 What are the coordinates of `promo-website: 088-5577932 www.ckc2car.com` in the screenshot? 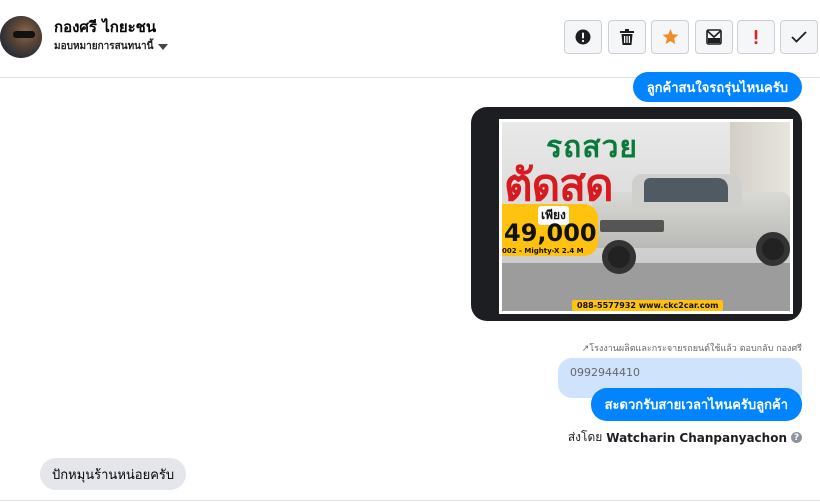 It's located at (648, 305).